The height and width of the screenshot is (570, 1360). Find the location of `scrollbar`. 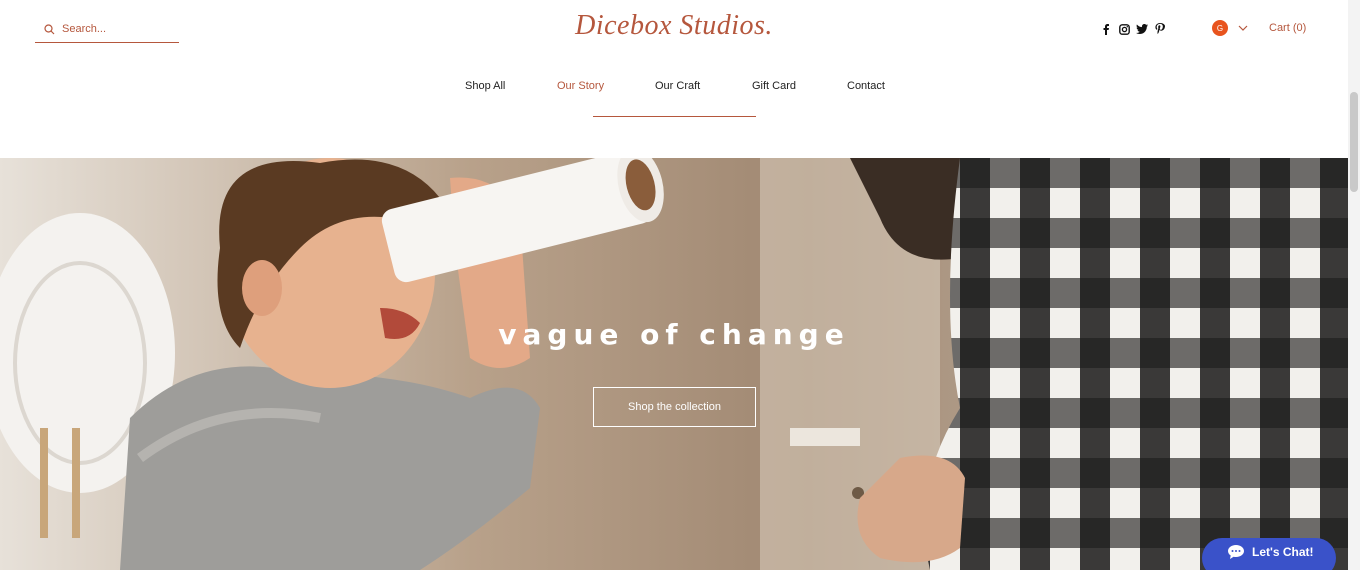

scrollbar is located at coordinates (1354, 285).